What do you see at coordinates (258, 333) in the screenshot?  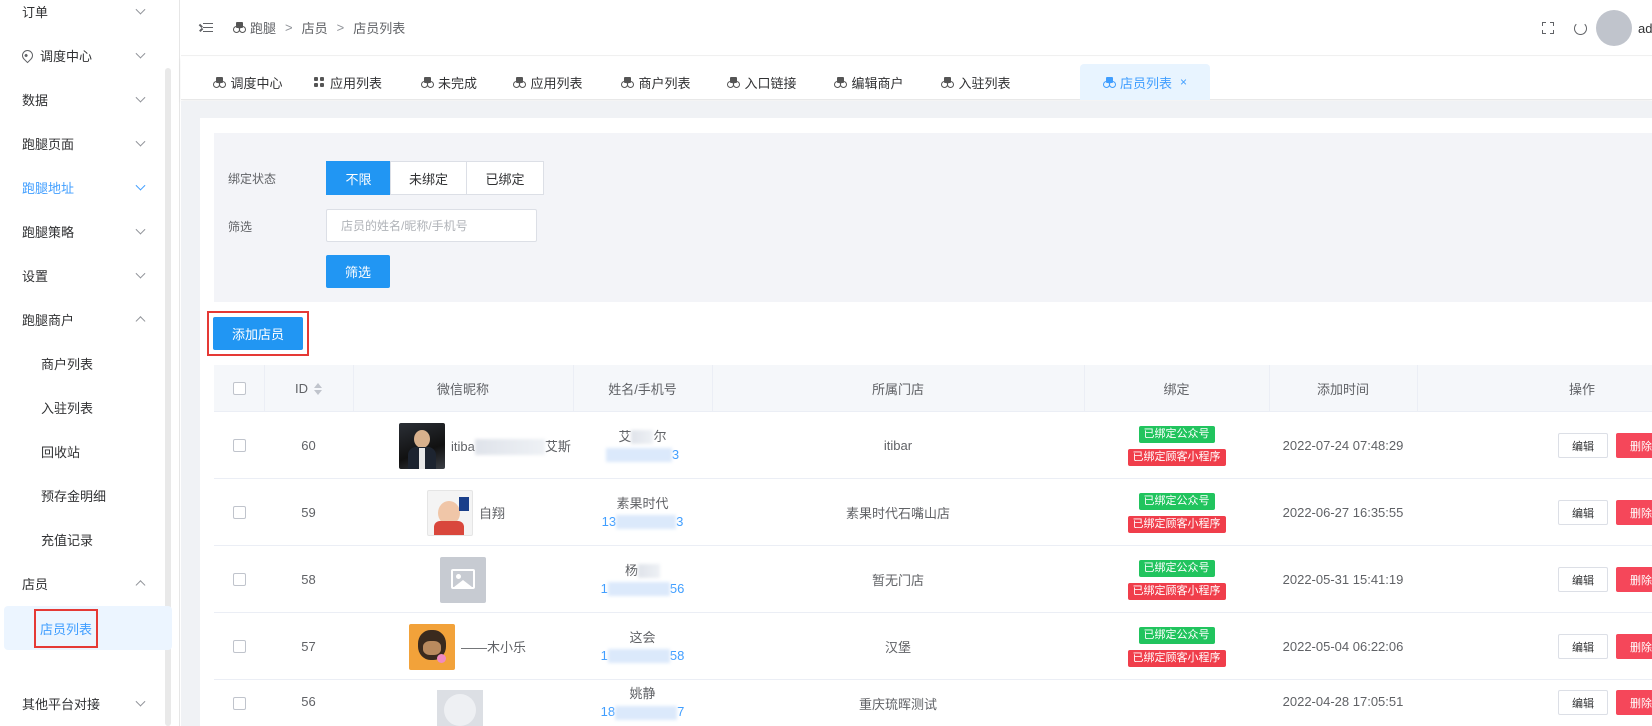 I see `add-clerk-button: 添加店员` at bounding box center [258, 333].